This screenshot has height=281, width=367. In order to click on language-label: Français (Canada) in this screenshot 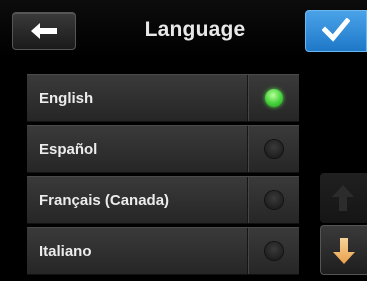, I will do `click(104, 200)`.